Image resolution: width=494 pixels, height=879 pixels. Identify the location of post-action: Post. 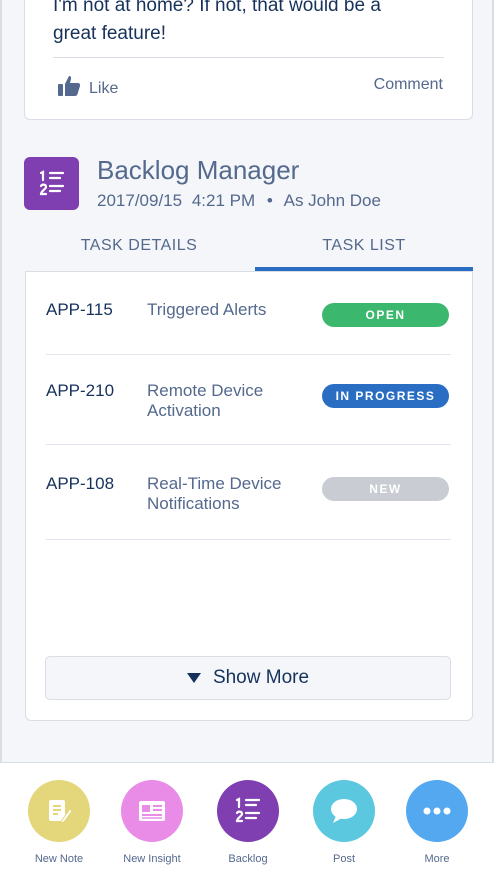
(344, 822).